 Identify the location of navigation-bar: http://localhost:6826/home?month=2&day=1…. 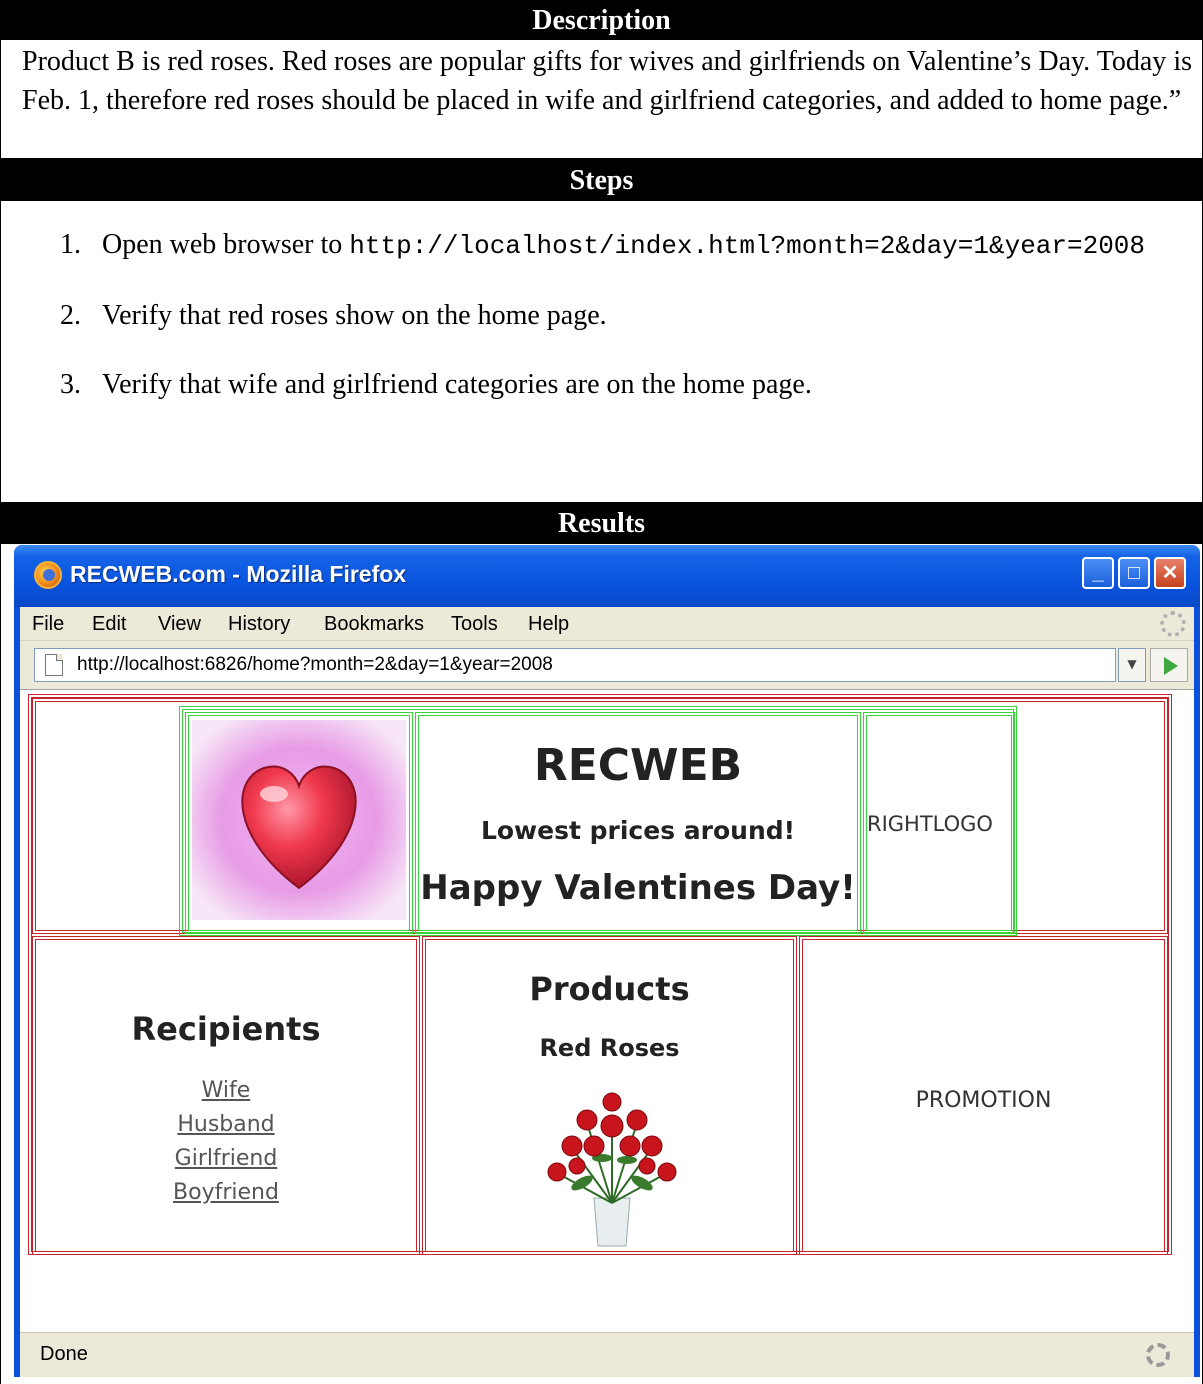
(607, 664).